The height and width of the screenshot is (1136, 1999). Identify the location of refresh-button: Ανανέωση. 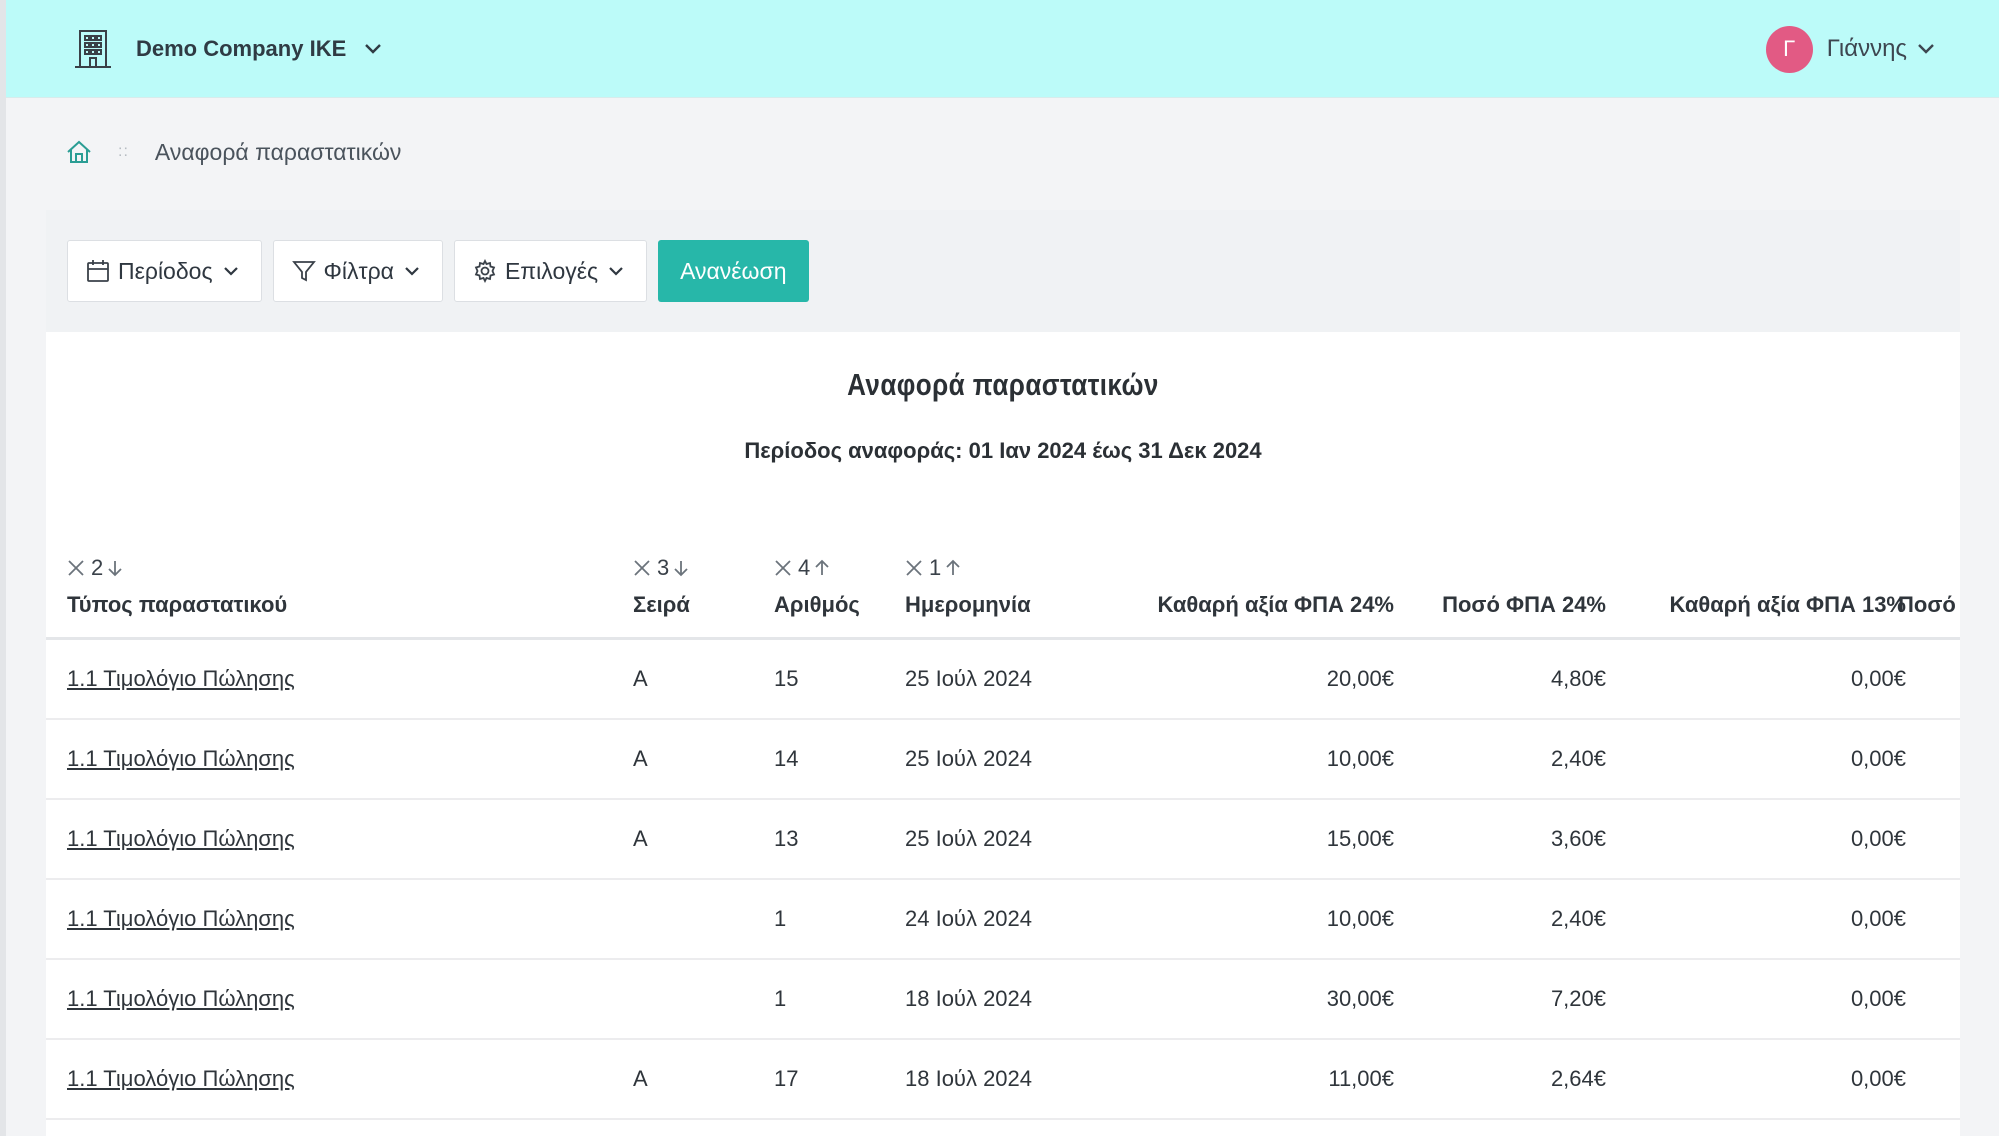
(733, 271).